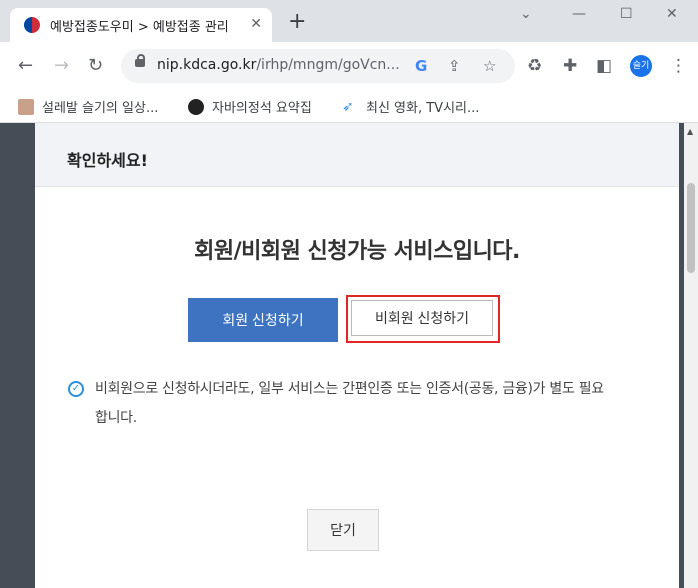  What do you see at coordinates (196, 106) in the screenshot?
I see `github-icon` at bounding box center [196, 106].